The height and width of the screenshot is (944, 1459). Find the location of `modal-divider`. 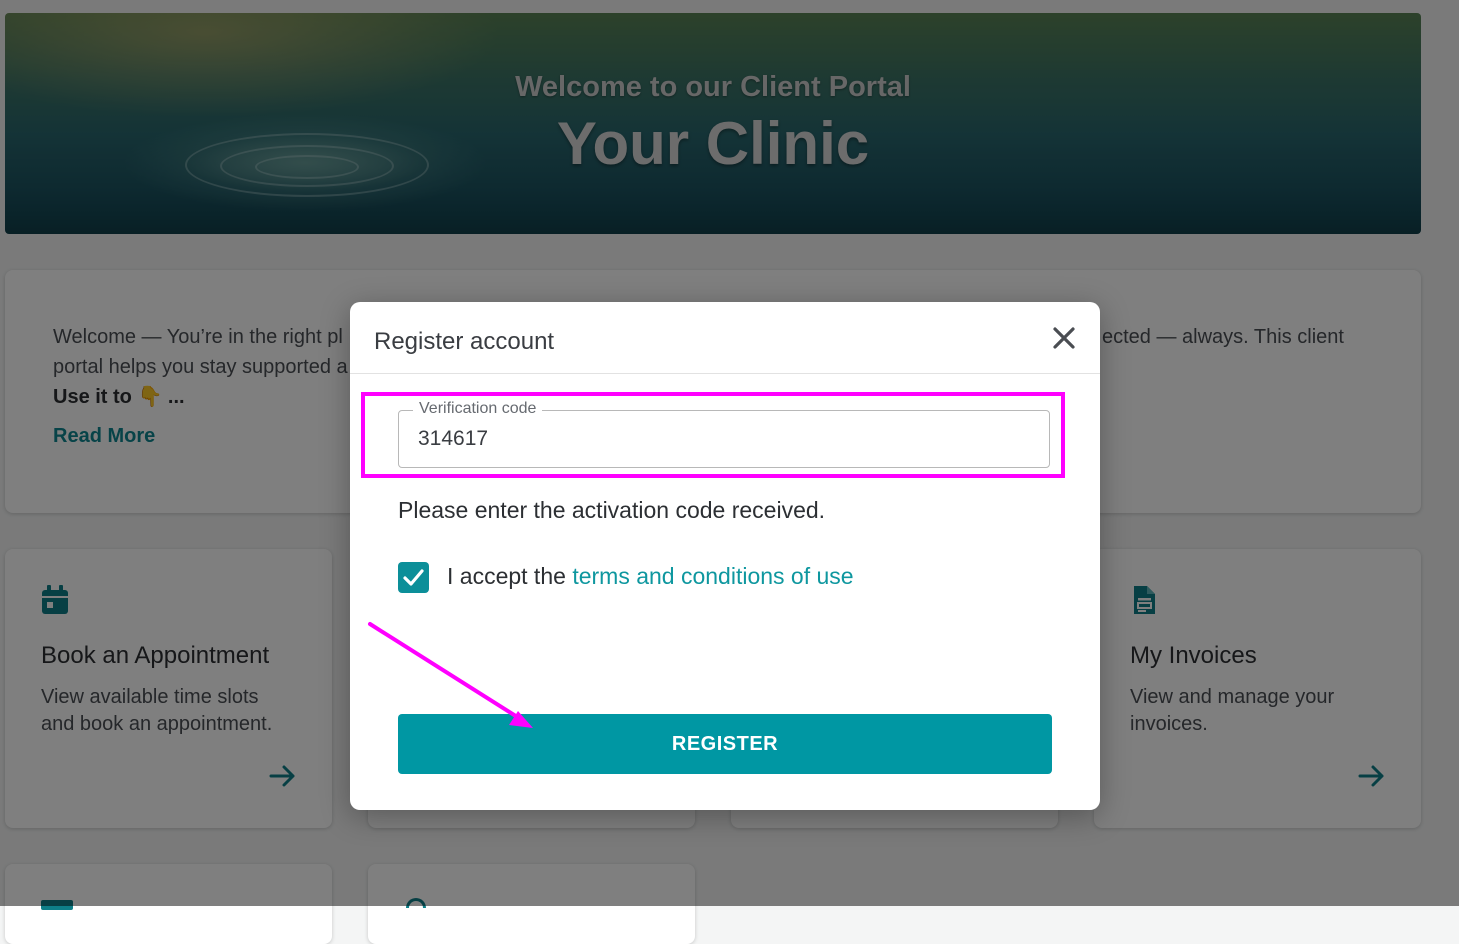

modal-divider is located at coordinates (725, 373).